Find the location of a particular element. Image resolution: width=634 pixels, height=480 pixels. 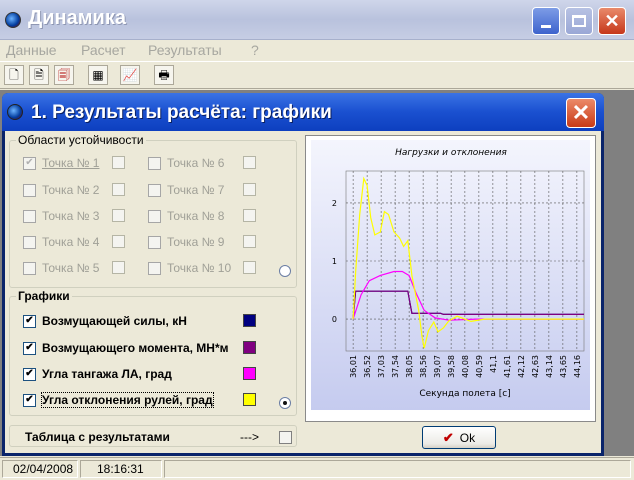

graph-force-label: Возмущающей силы, кН is located at coordinates (114, 321).